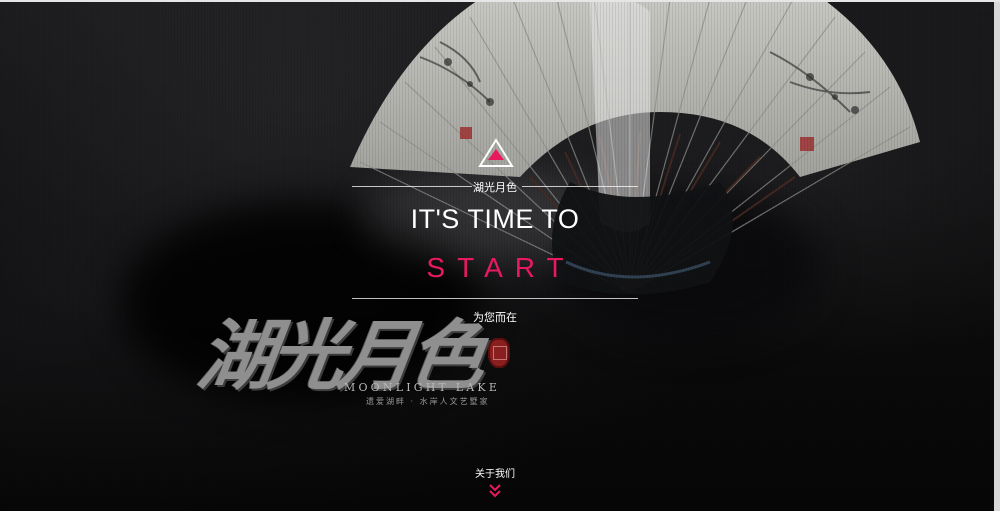 The width and height of the screenshot is (1000, 511). I want to click on hero-subtitle-text: 湖光月色, so click(495, 187).